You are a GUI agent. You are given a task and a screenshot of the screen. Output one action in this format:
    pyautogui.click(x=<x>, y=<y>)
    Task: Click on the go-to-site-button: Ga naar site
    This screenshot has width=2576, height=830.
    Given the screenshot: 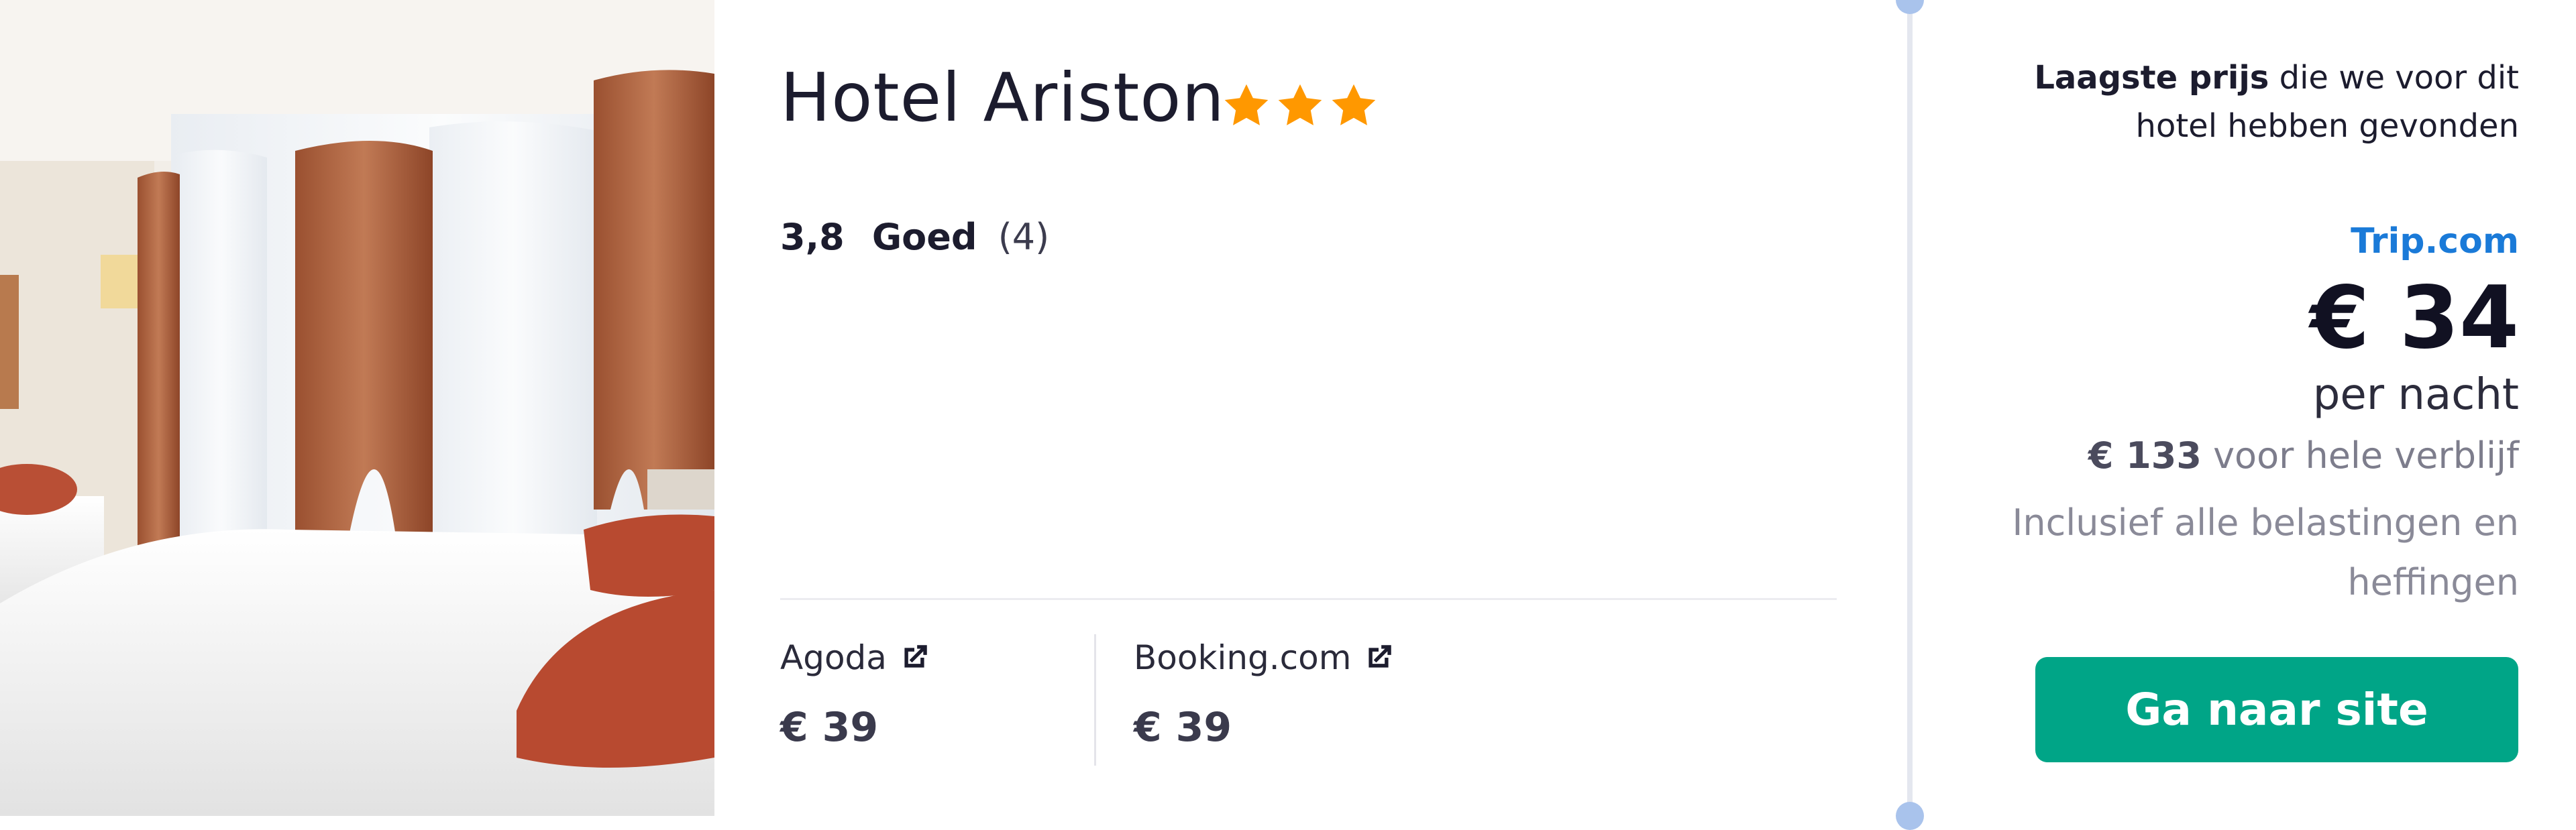 What is the action you would take?
    pyautogui.click(x=2276, y=709)
    